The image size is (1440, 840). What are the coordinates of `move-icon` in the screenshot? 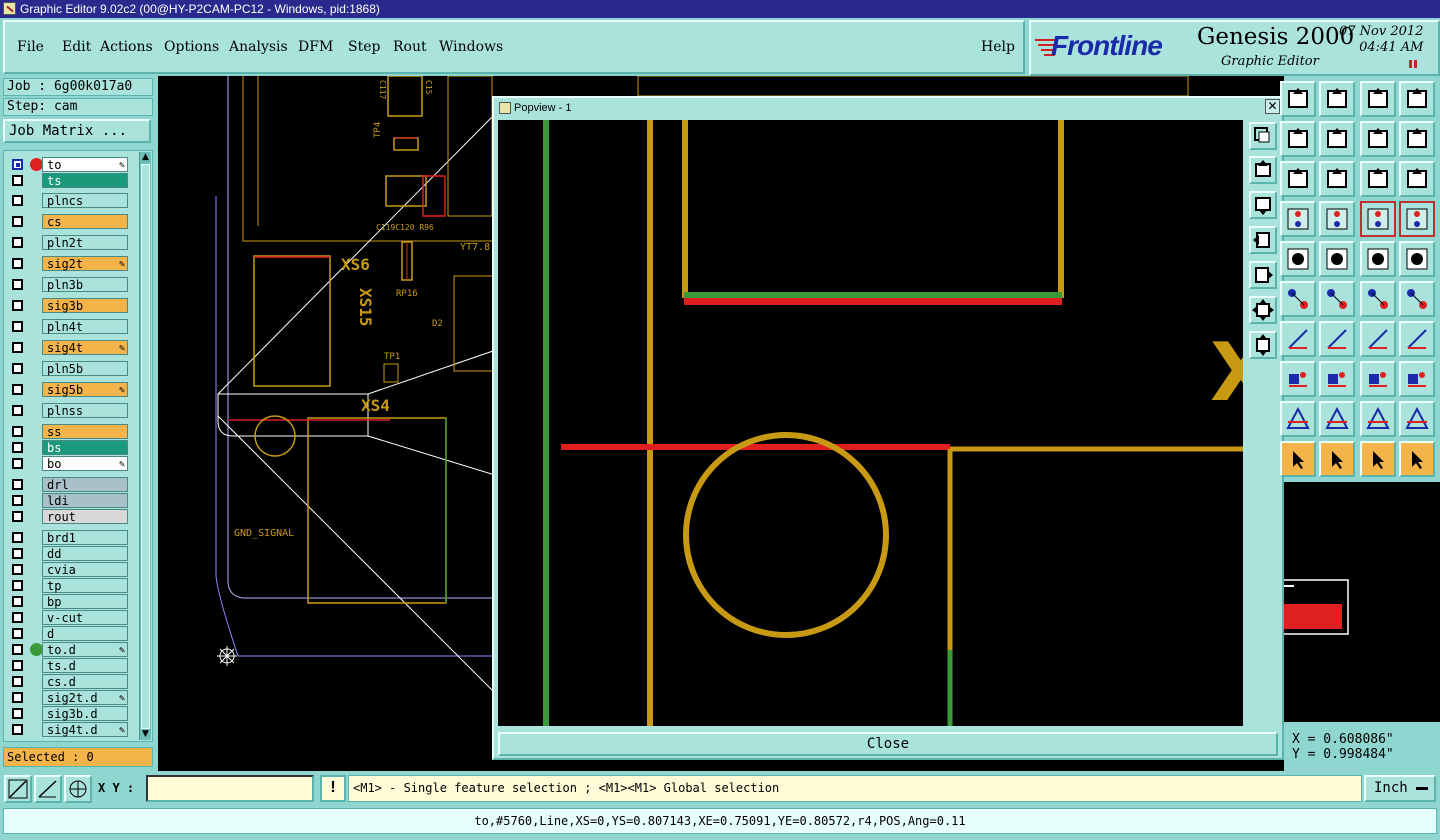 It's located at (1337, 139).